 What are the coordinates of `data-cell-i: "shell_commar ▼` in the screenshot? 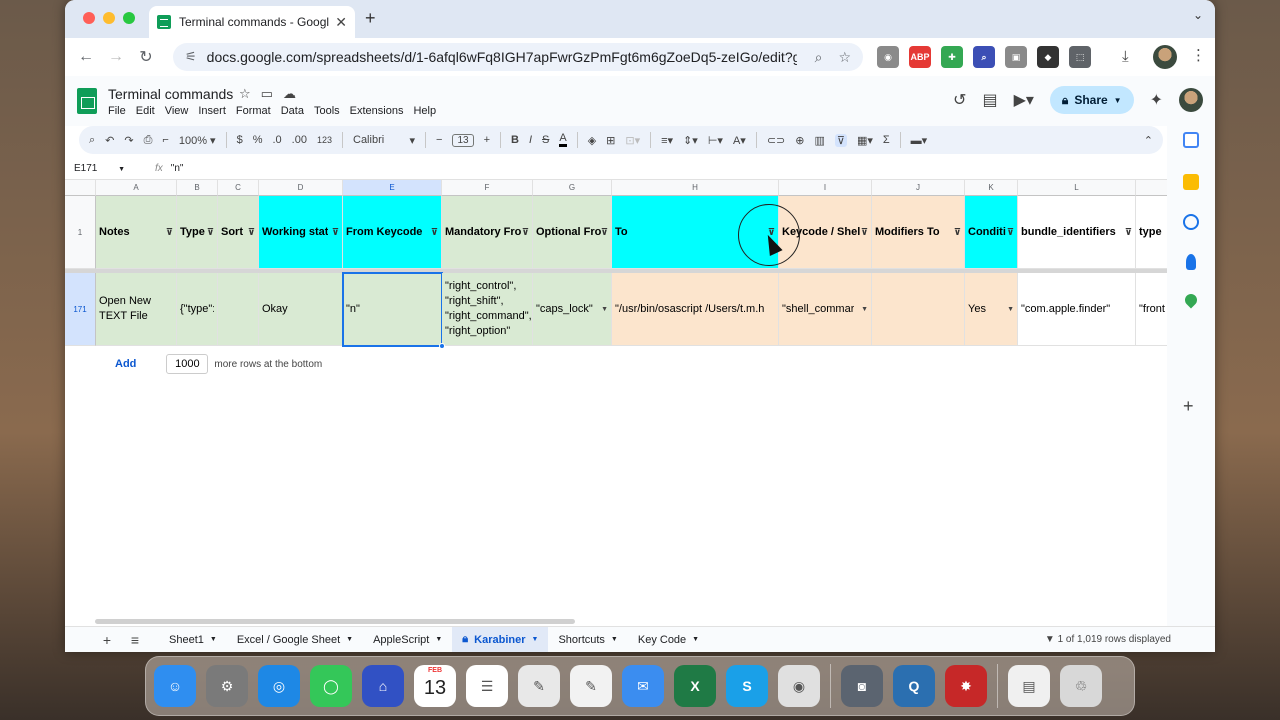 It's located at (825, 309).